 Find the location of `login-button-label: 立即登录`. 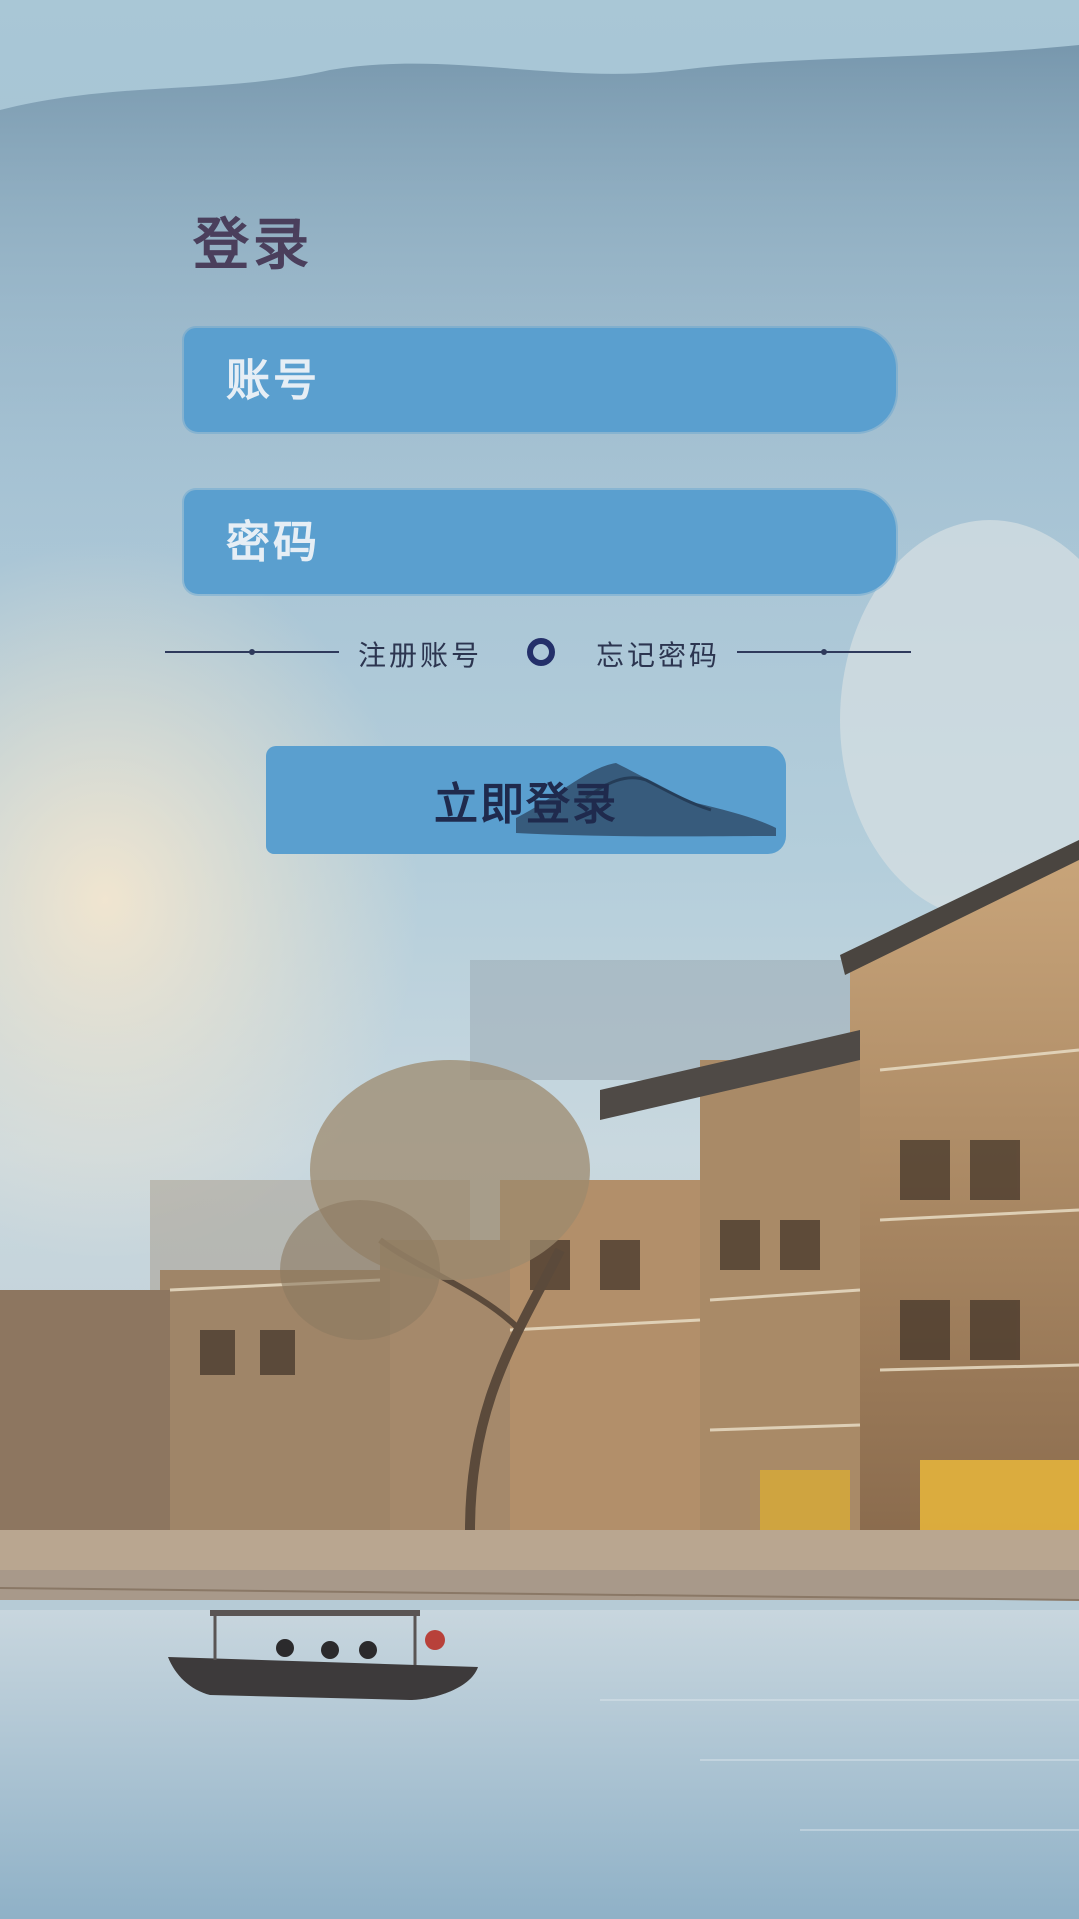

login-button-label: 立即登录 is located at coordinates (526, 804).